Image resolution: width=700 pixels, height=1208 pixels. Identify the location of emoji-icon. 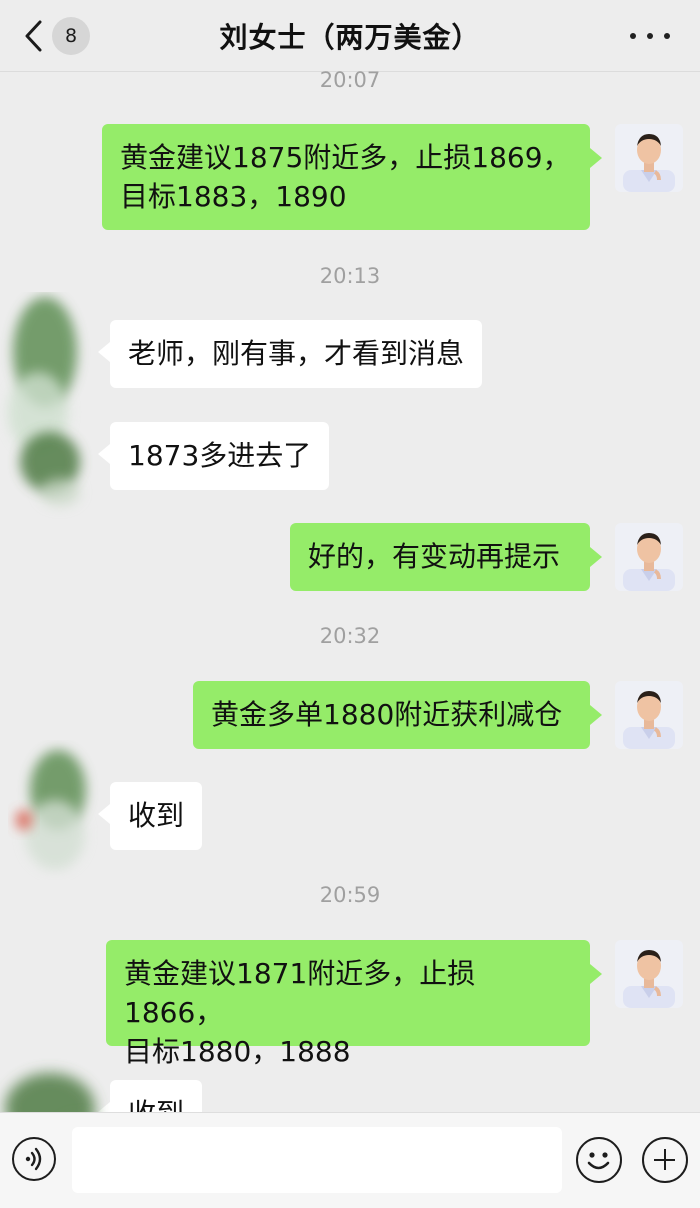
(598, 1161).